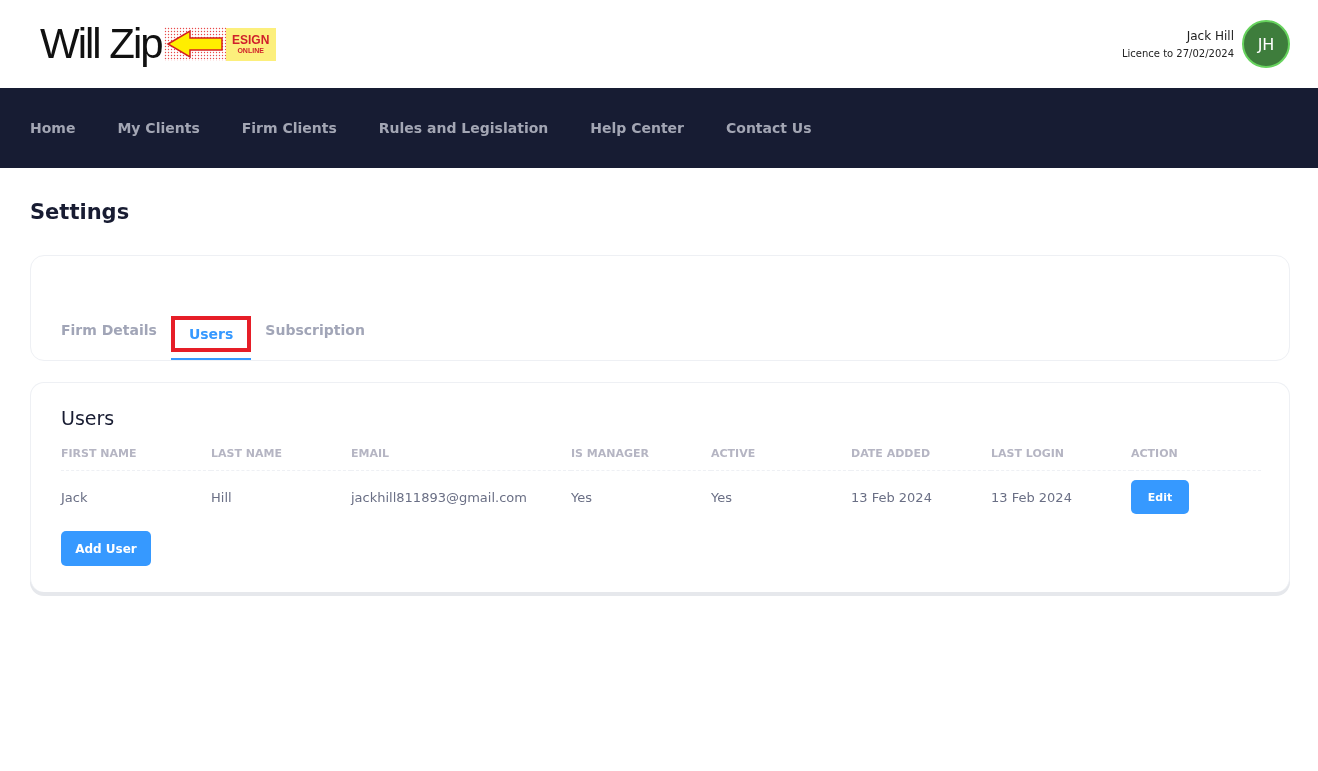  I want to click on column-header: IS MANAGER, so click(641, 456).